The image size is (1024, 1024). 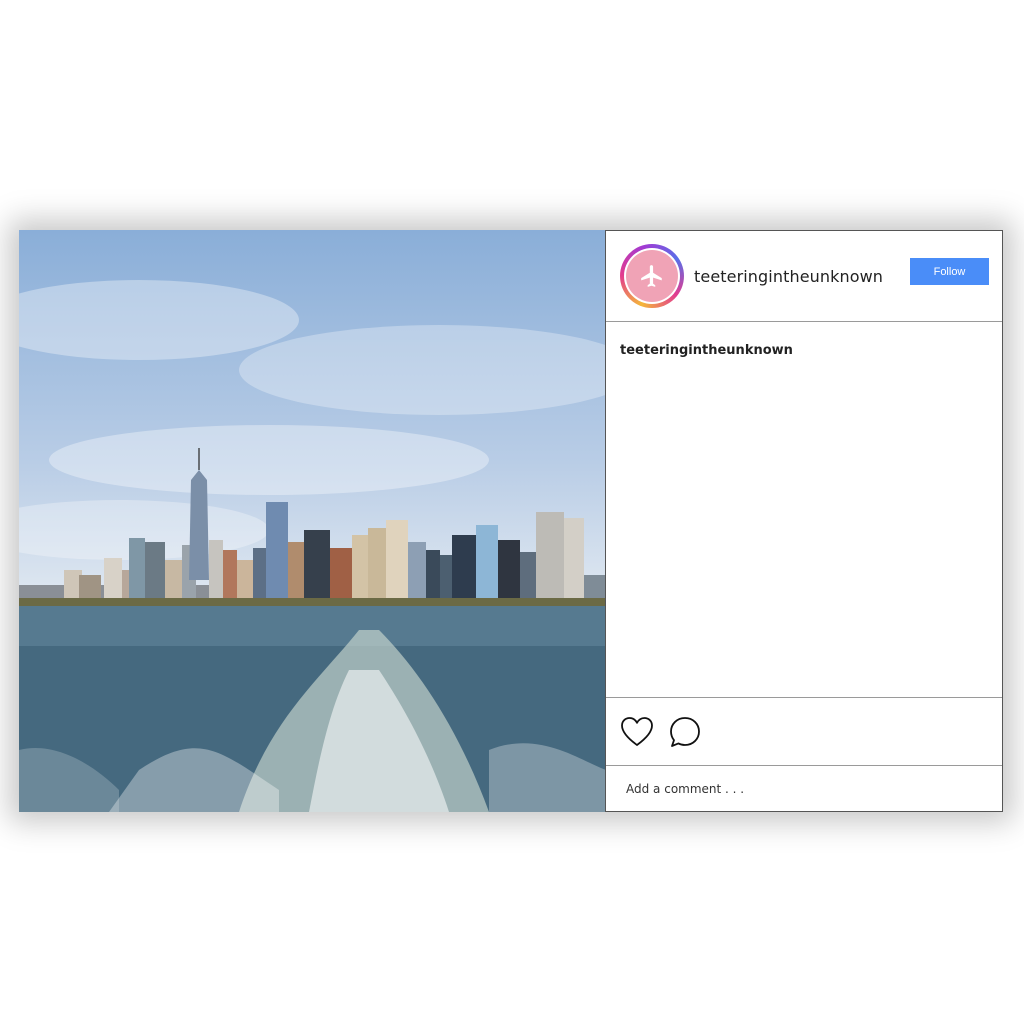 I want to click on heart-icon, so click(x=637, y=732).